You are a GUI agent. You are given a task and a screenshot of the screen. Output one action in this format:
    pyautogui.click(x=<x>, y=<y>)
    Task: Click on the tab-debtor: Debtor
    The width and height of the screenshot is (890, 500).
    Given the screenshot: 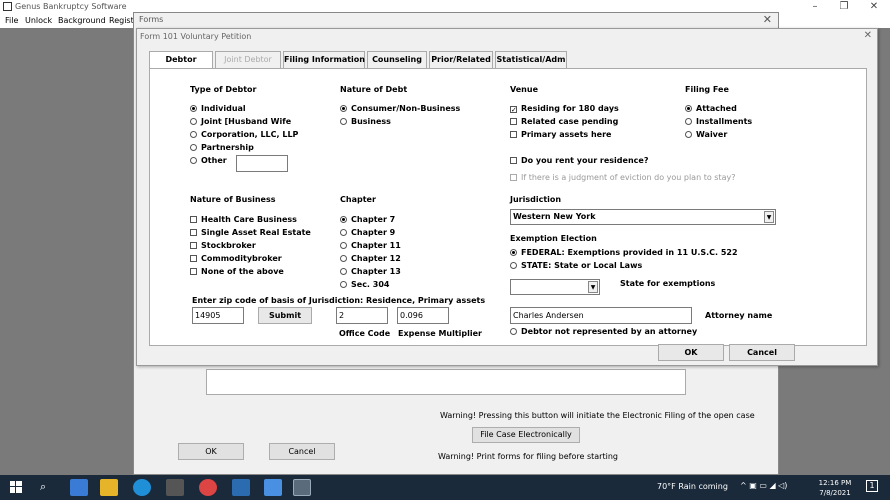 What is the action you would take?
    pyautogui.click(x=181, y=60)
    